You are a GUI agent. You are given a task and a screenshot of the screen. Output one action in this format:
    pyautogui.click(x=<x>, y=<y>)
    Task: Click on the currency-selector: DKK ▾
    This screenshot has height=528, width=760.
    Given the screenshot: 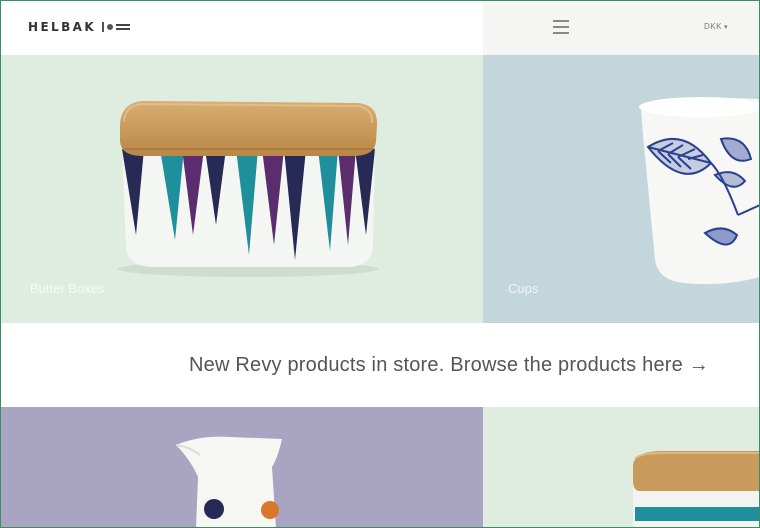 What is the action you would take?
    pyautogui.click(x=716, y=26)
    